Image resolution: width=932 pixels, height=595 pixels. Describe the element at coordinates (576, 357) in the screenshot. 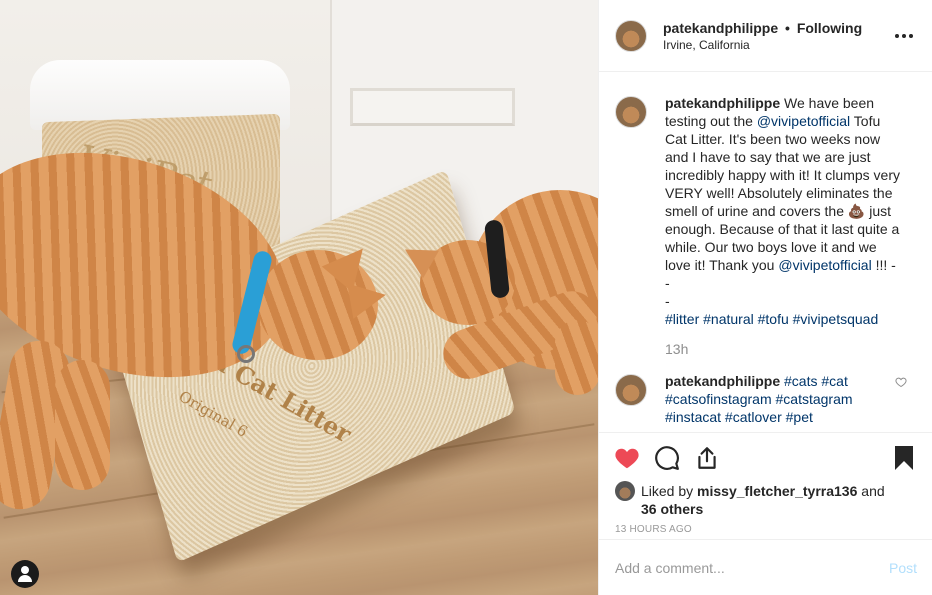

I see `photo-cat-right-leg` at that location.